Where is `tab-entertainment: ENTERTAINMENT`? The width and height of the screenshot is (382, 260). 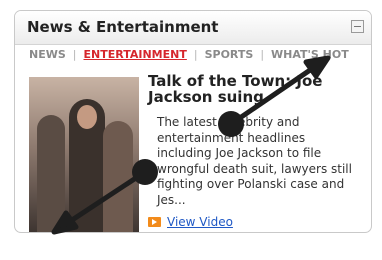 tab-entertainment: ENTERTAINMENT is located at coordinates (135, 54).